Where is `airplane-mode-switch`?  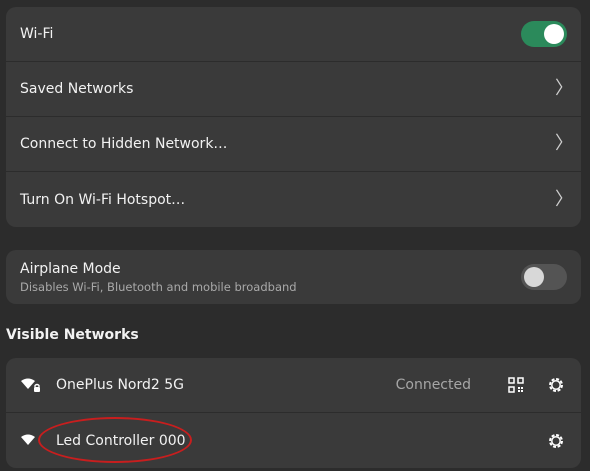
airplane-mode-switch is located at coordinates (544, 277).